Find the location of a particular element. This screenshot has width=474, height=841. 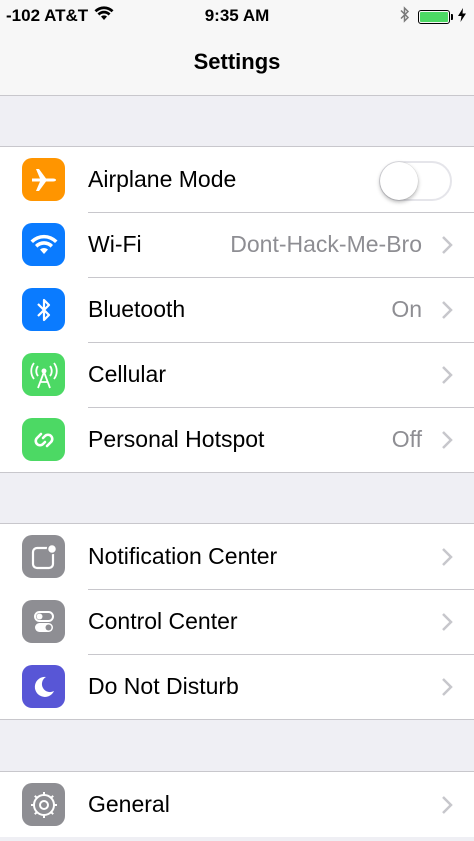

bluetooth-icon is located at coordinates (43, 309).